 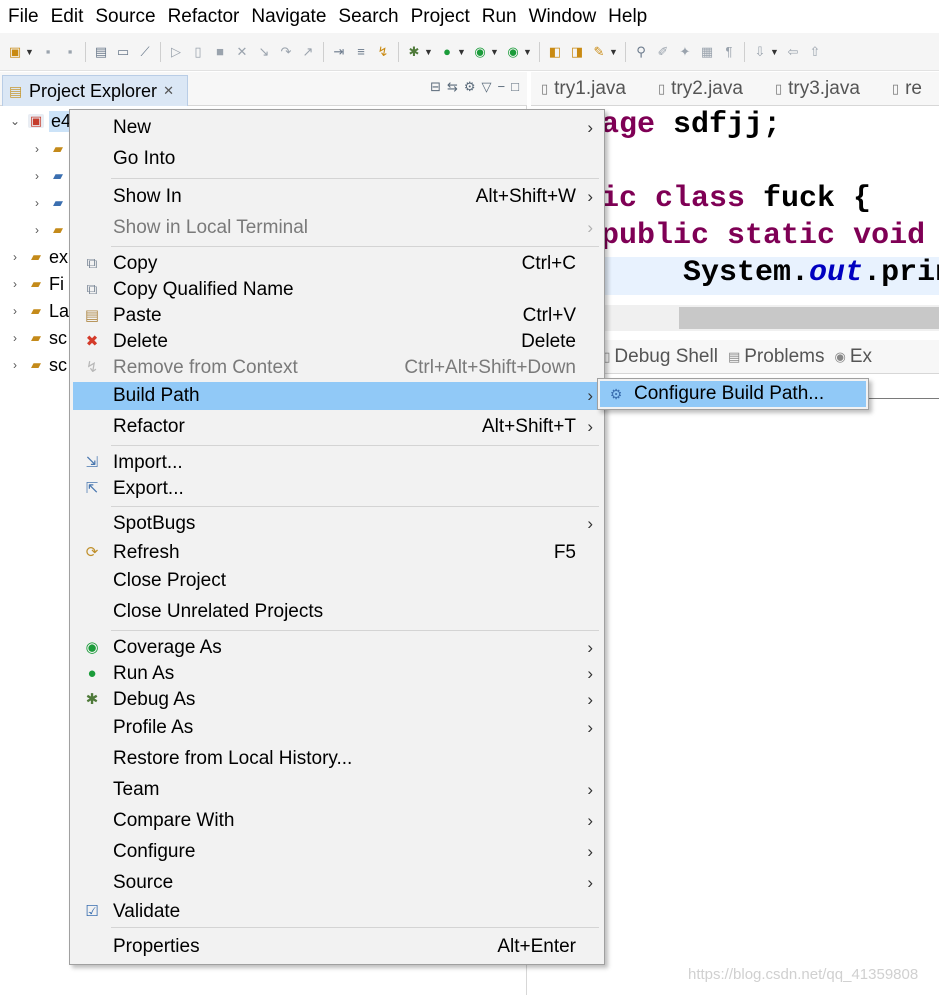 What do you see at coordinates (470, 87) in the screenshot?
I see `filter-icon: ⚙` at bounding box center [470, 87].